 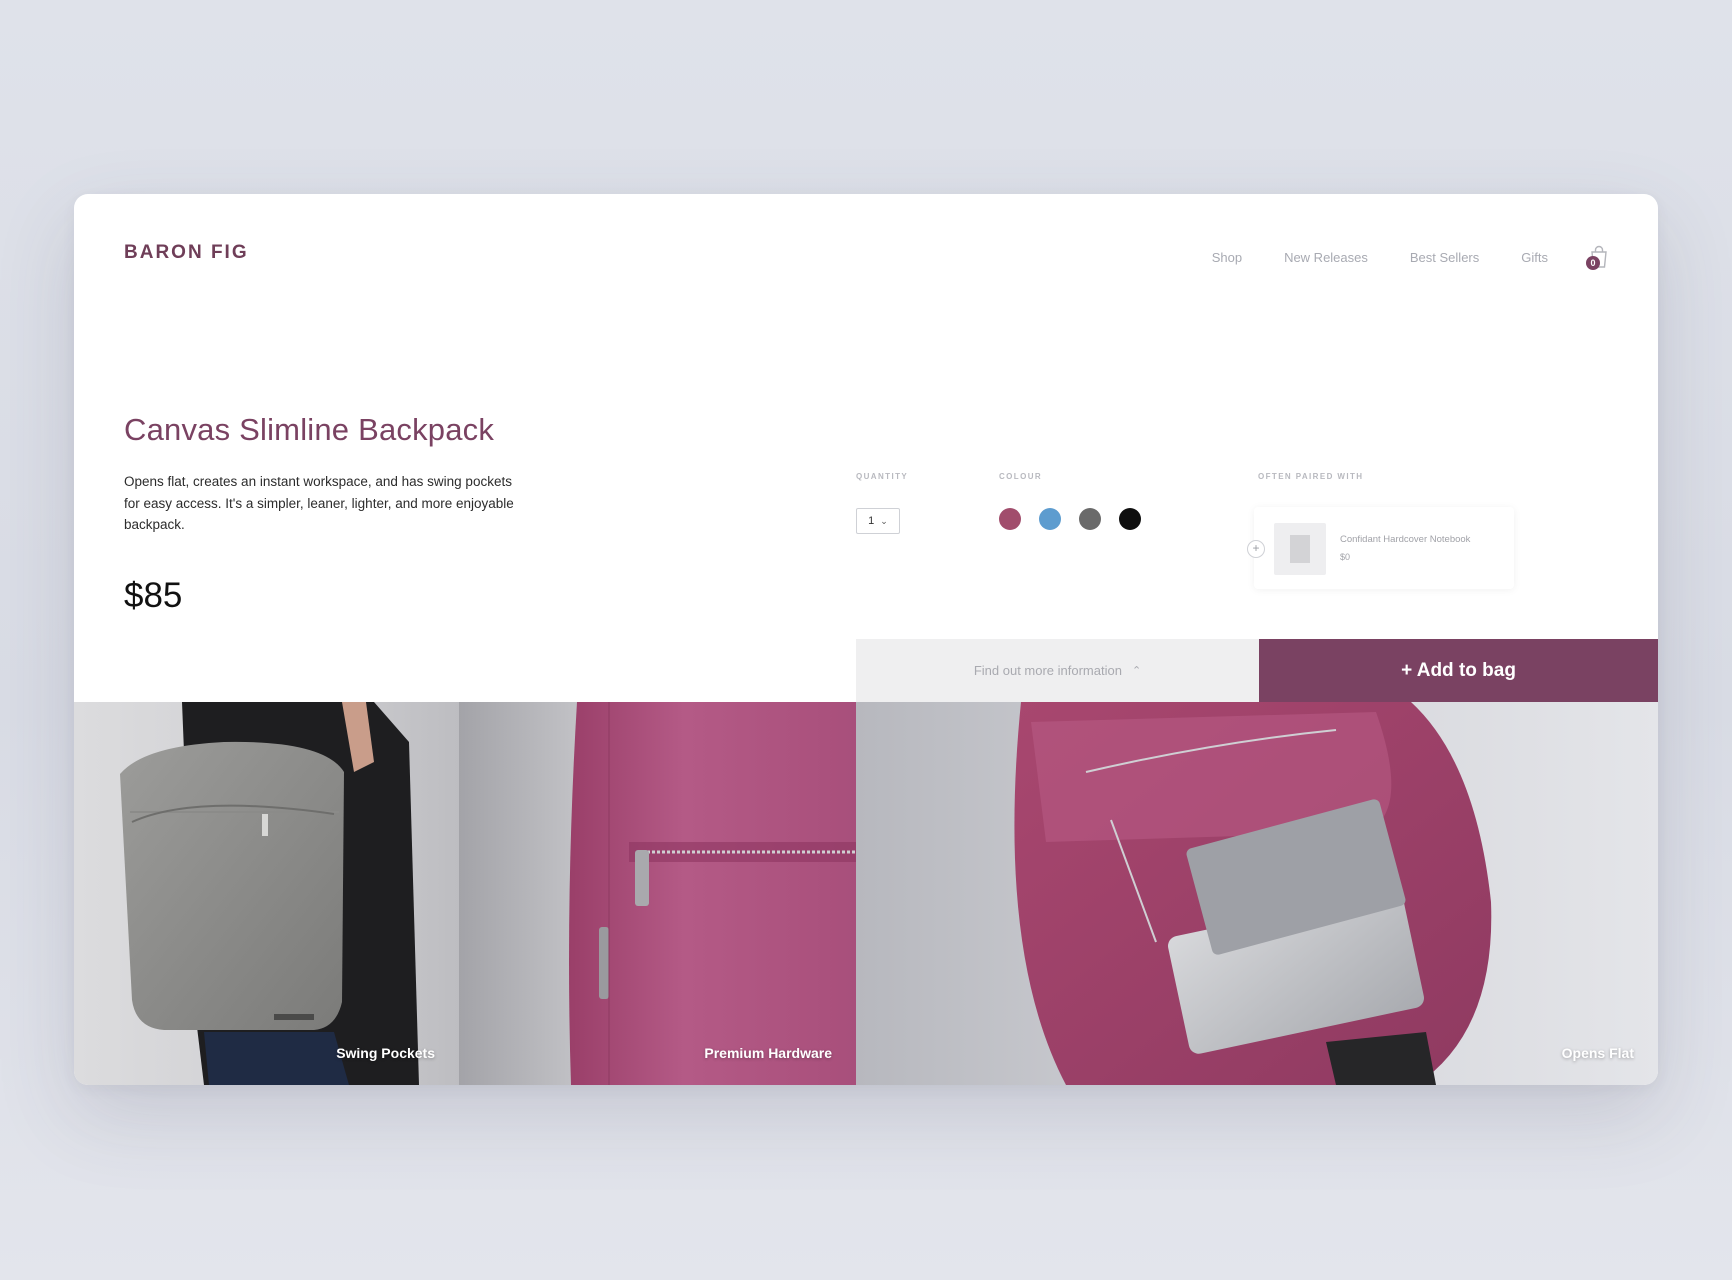 What do you see at coordinates (871, 521) in the screenshot?
I see `quantity-value: 1` at bounding box center [871, 521].